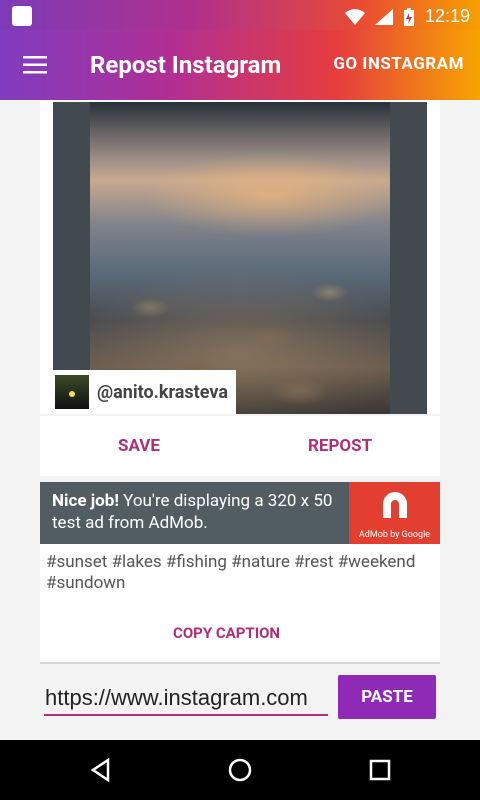 The height and width of the screenshot is (800, 480). I want to click on wifi-icon, so click(354, 16).